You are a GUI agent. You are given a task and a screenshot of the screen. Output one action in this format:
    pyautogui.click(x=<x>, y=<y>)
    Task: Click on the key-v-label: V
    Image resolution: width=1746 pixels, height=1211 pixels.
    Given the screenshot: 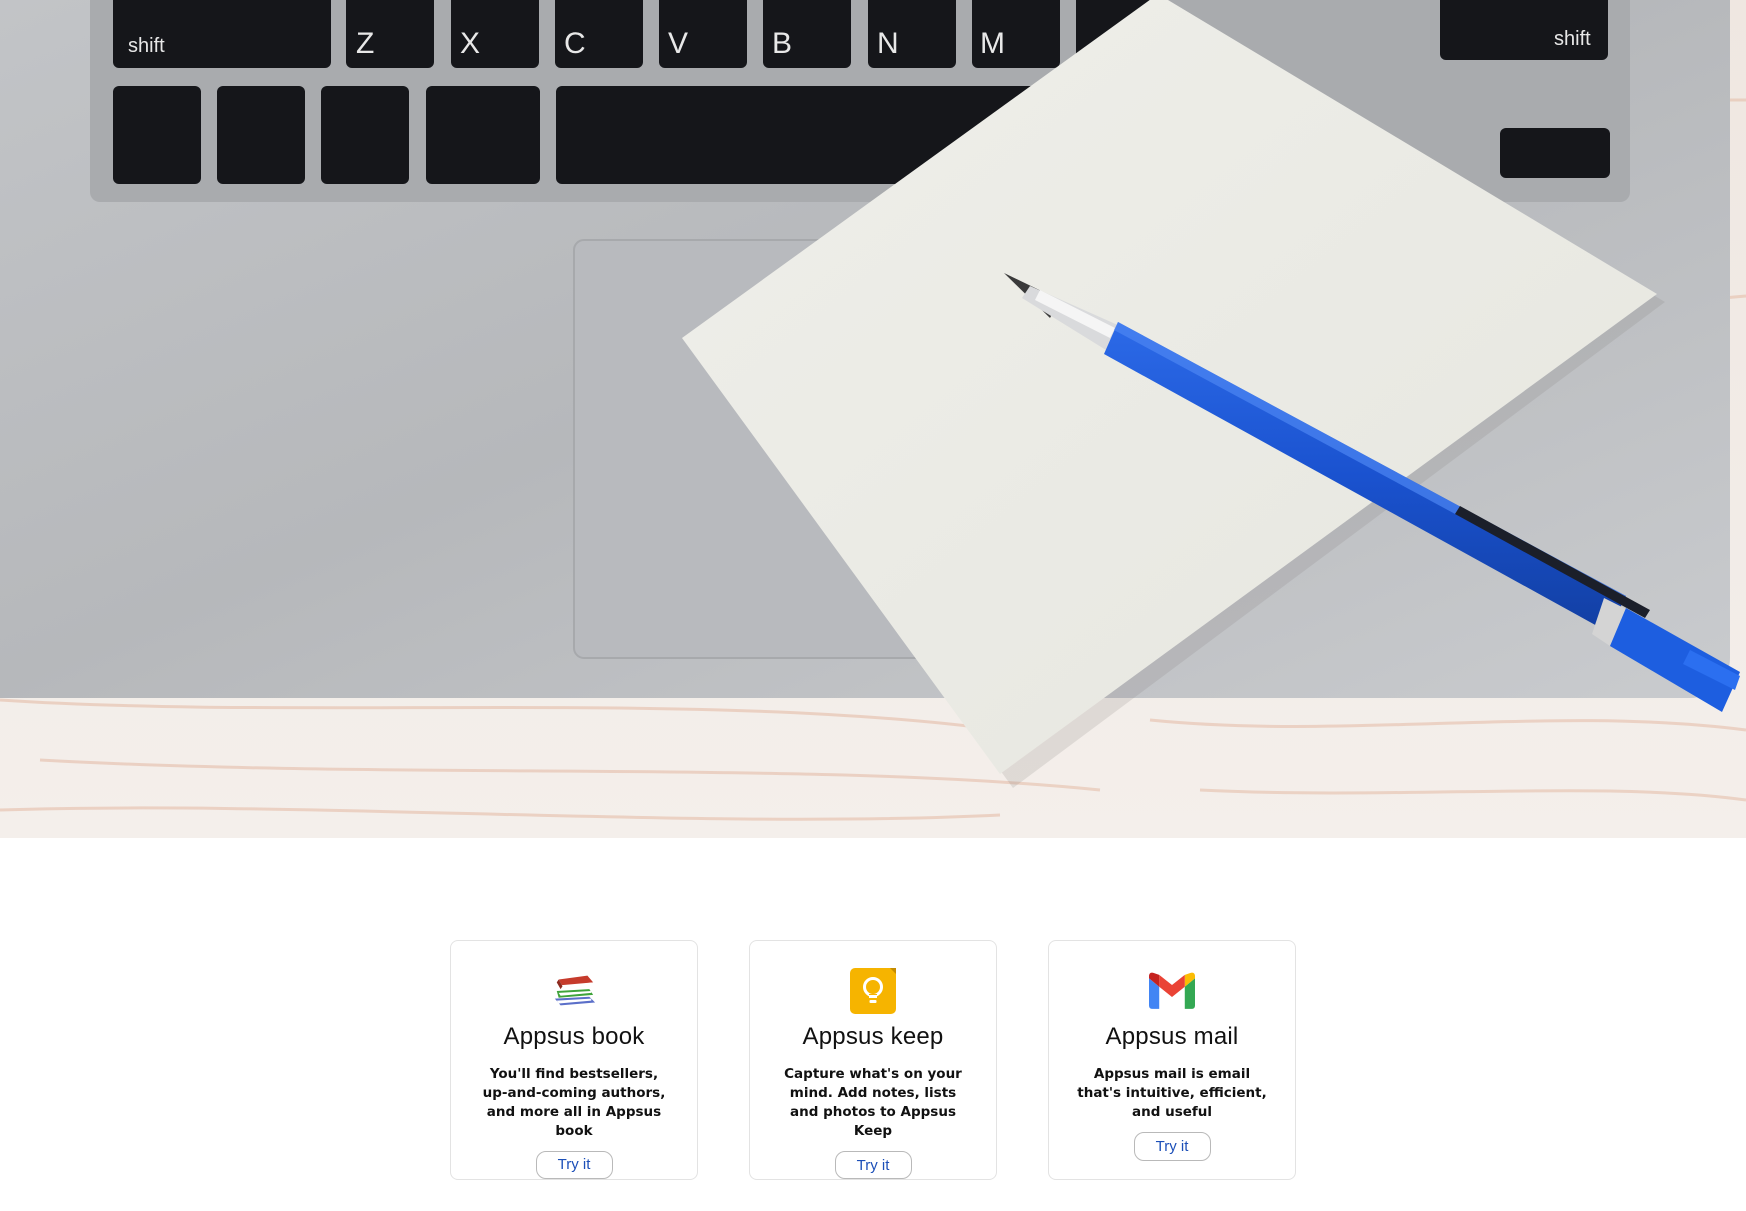 What is the action you would take?
    pyautogui.click(x=678, y=43)
    